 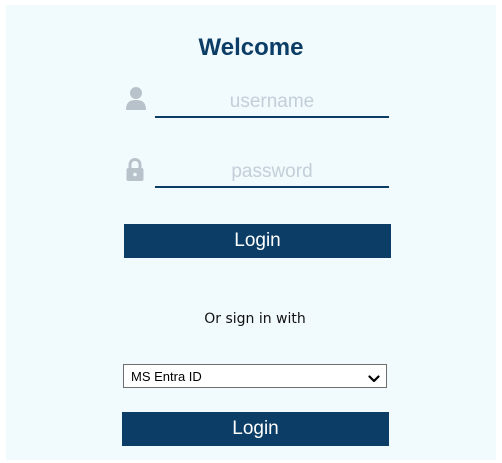 What do you see at coordinates (255, 429) in the screenshot?
I see `sso-login-button: Login` at bounding box center [255, 429].